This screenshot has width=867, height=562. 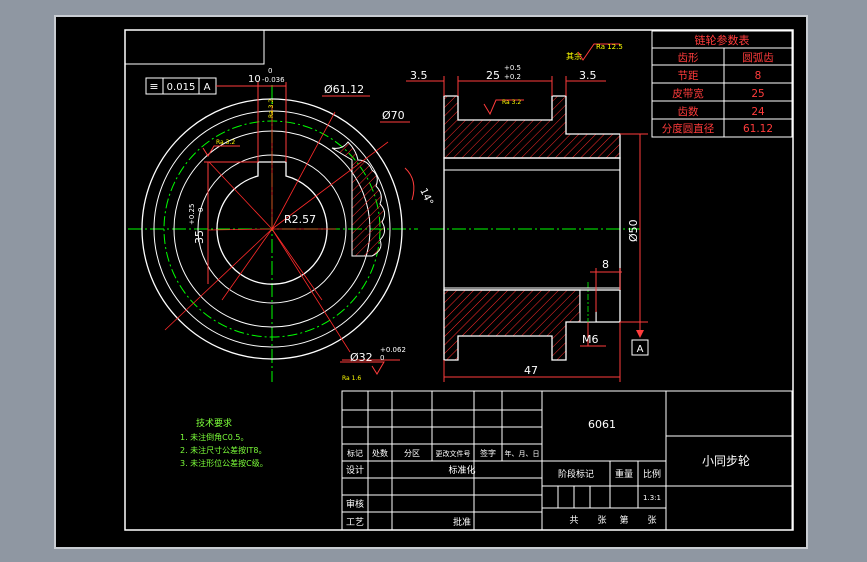 I want to click on row-design: 设计, so click(x=355, y=470).